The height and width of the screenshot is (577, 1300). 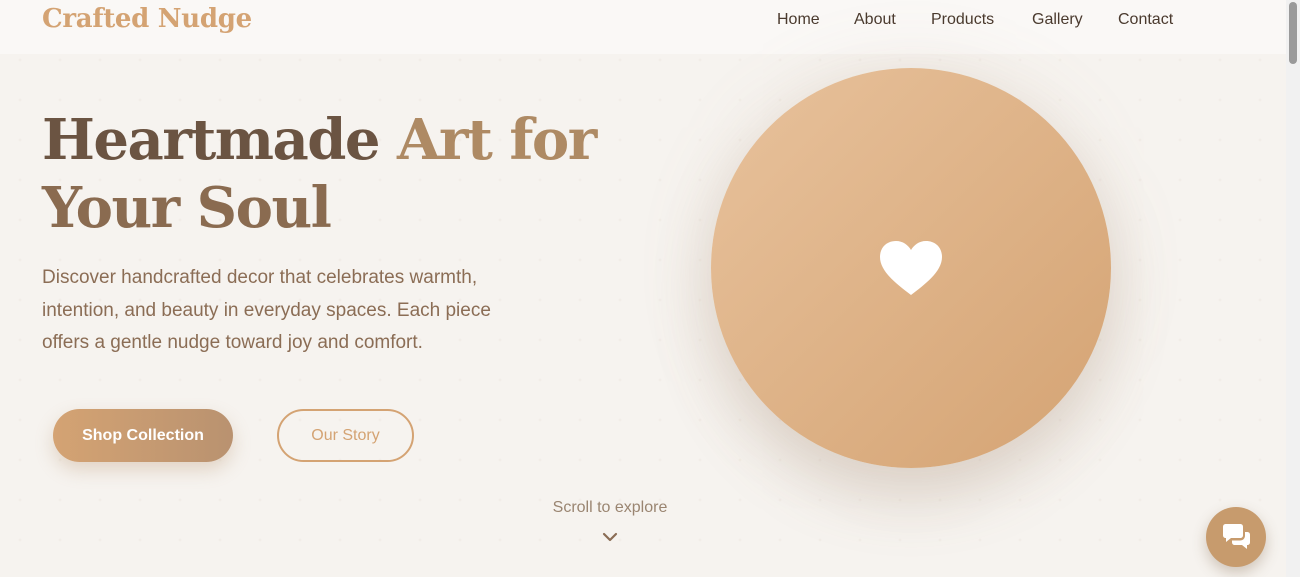 I want to click on chevron-down-icon, so click(x=610, y=537).